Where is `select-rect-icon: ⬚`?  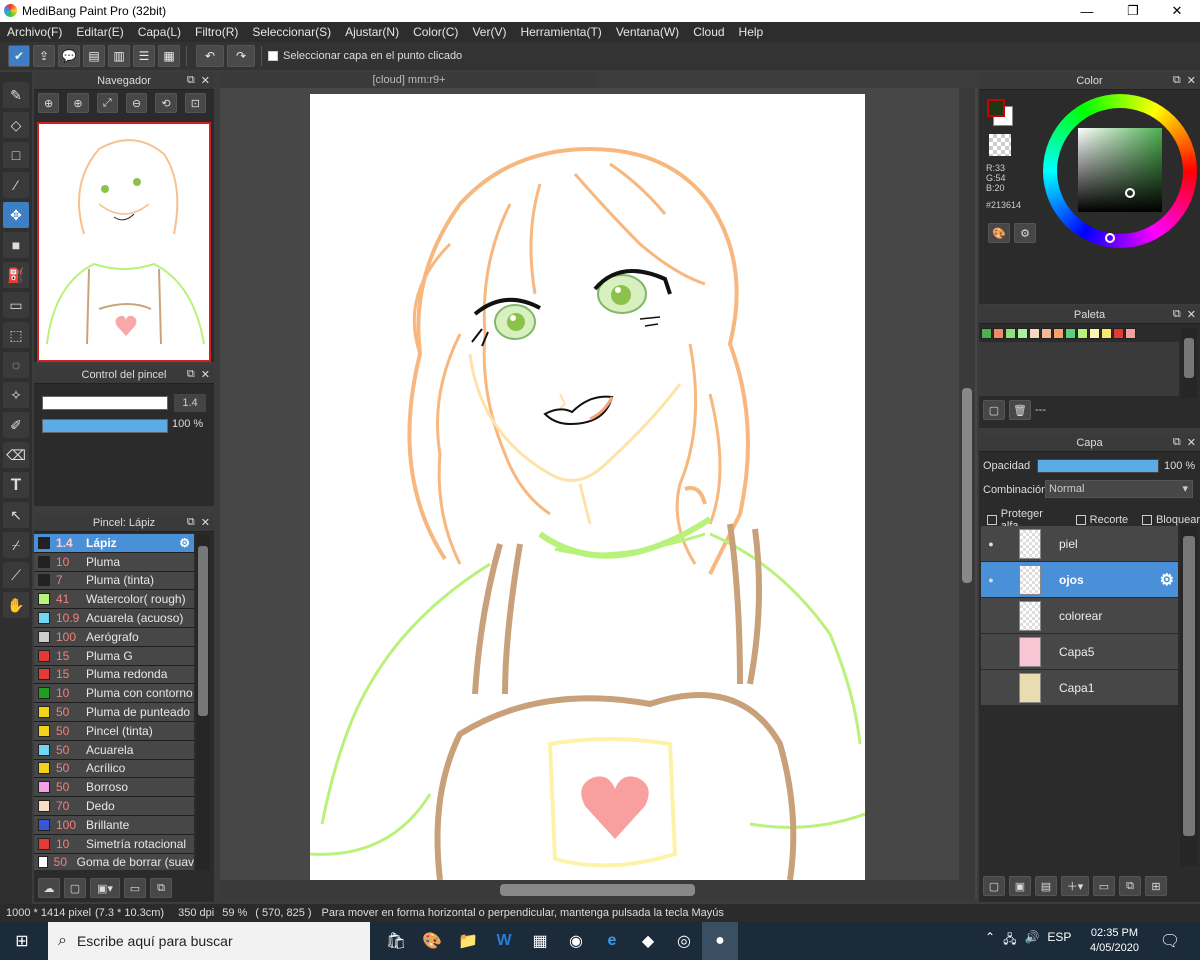
select-rect-icon: ⬚ is located at coordinates (16, 335).